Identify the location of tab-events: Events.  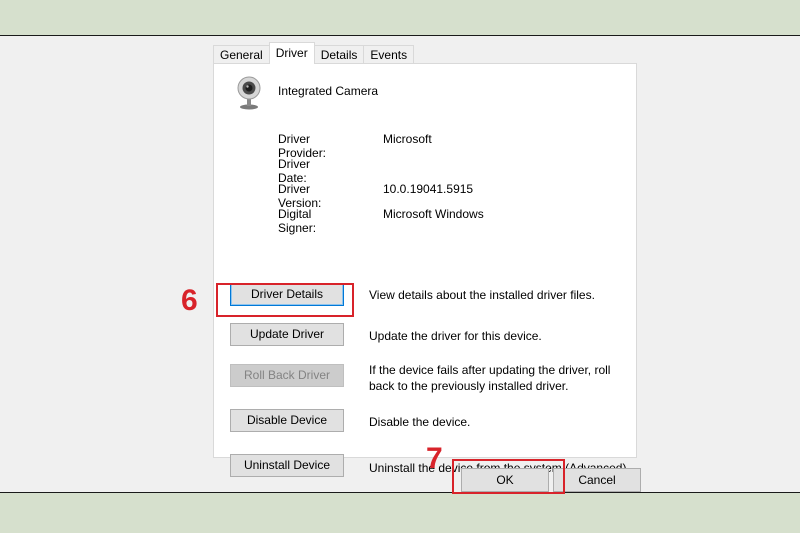
(389, 54).